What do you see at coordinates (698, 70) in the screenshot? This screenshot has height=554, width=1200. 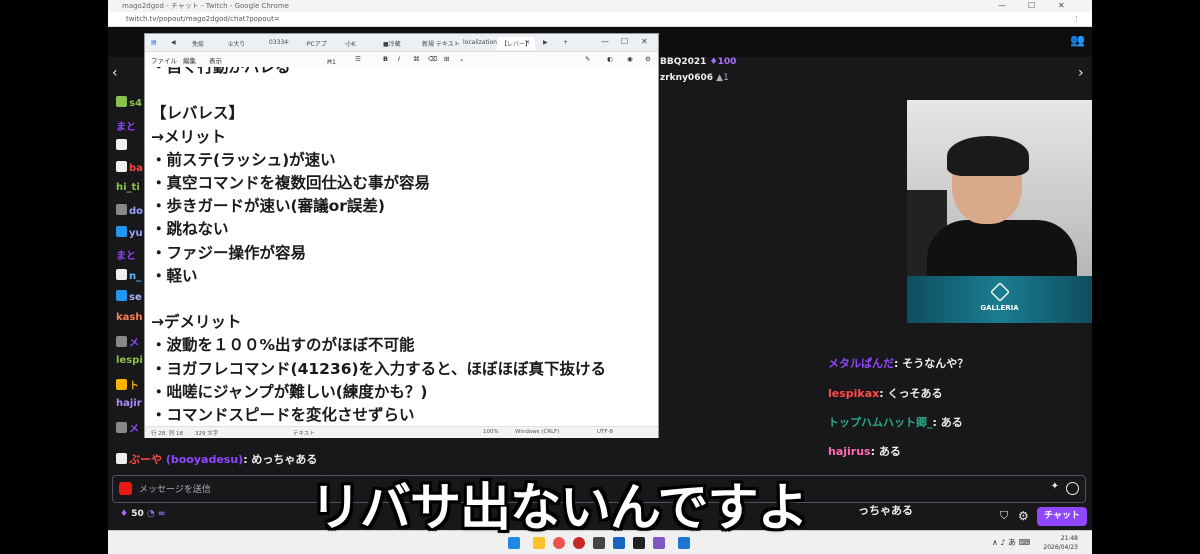 I see `top-users: BBQ2021 ♦100 zrkny0606 ▲1` at bounding box center [698, 70].